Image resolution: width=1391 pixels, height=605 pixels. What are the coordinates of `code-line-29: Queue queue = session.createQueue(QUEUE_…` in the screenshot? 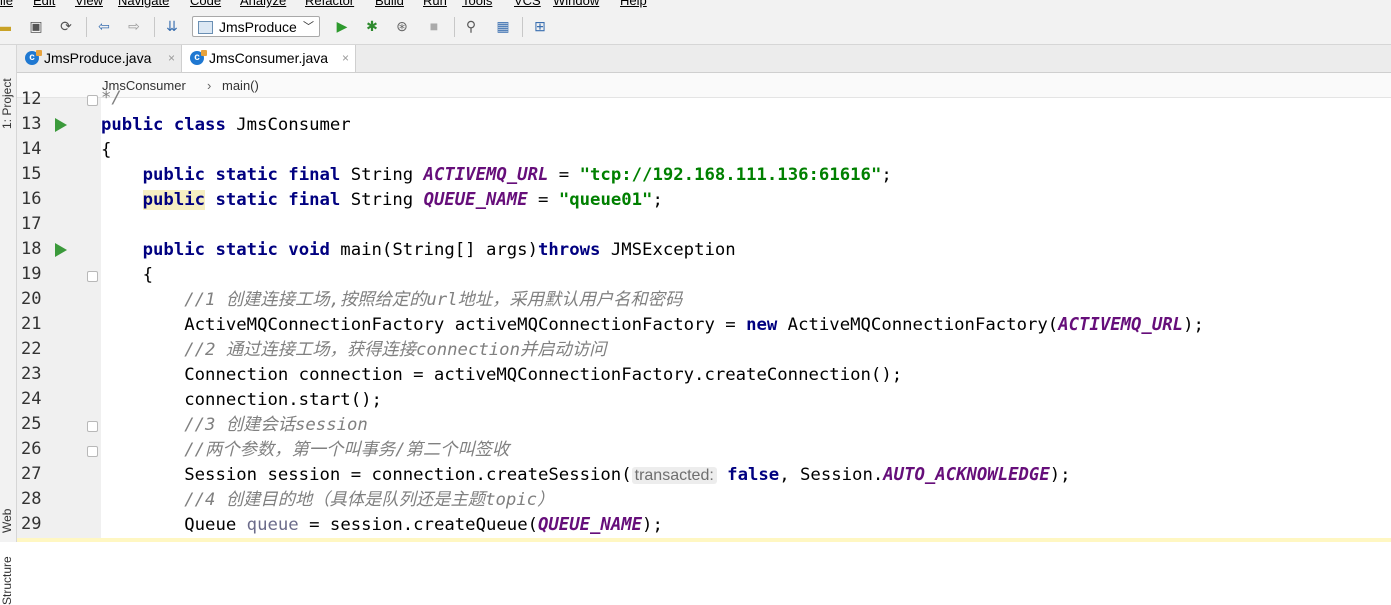 It's located at (423, 525).